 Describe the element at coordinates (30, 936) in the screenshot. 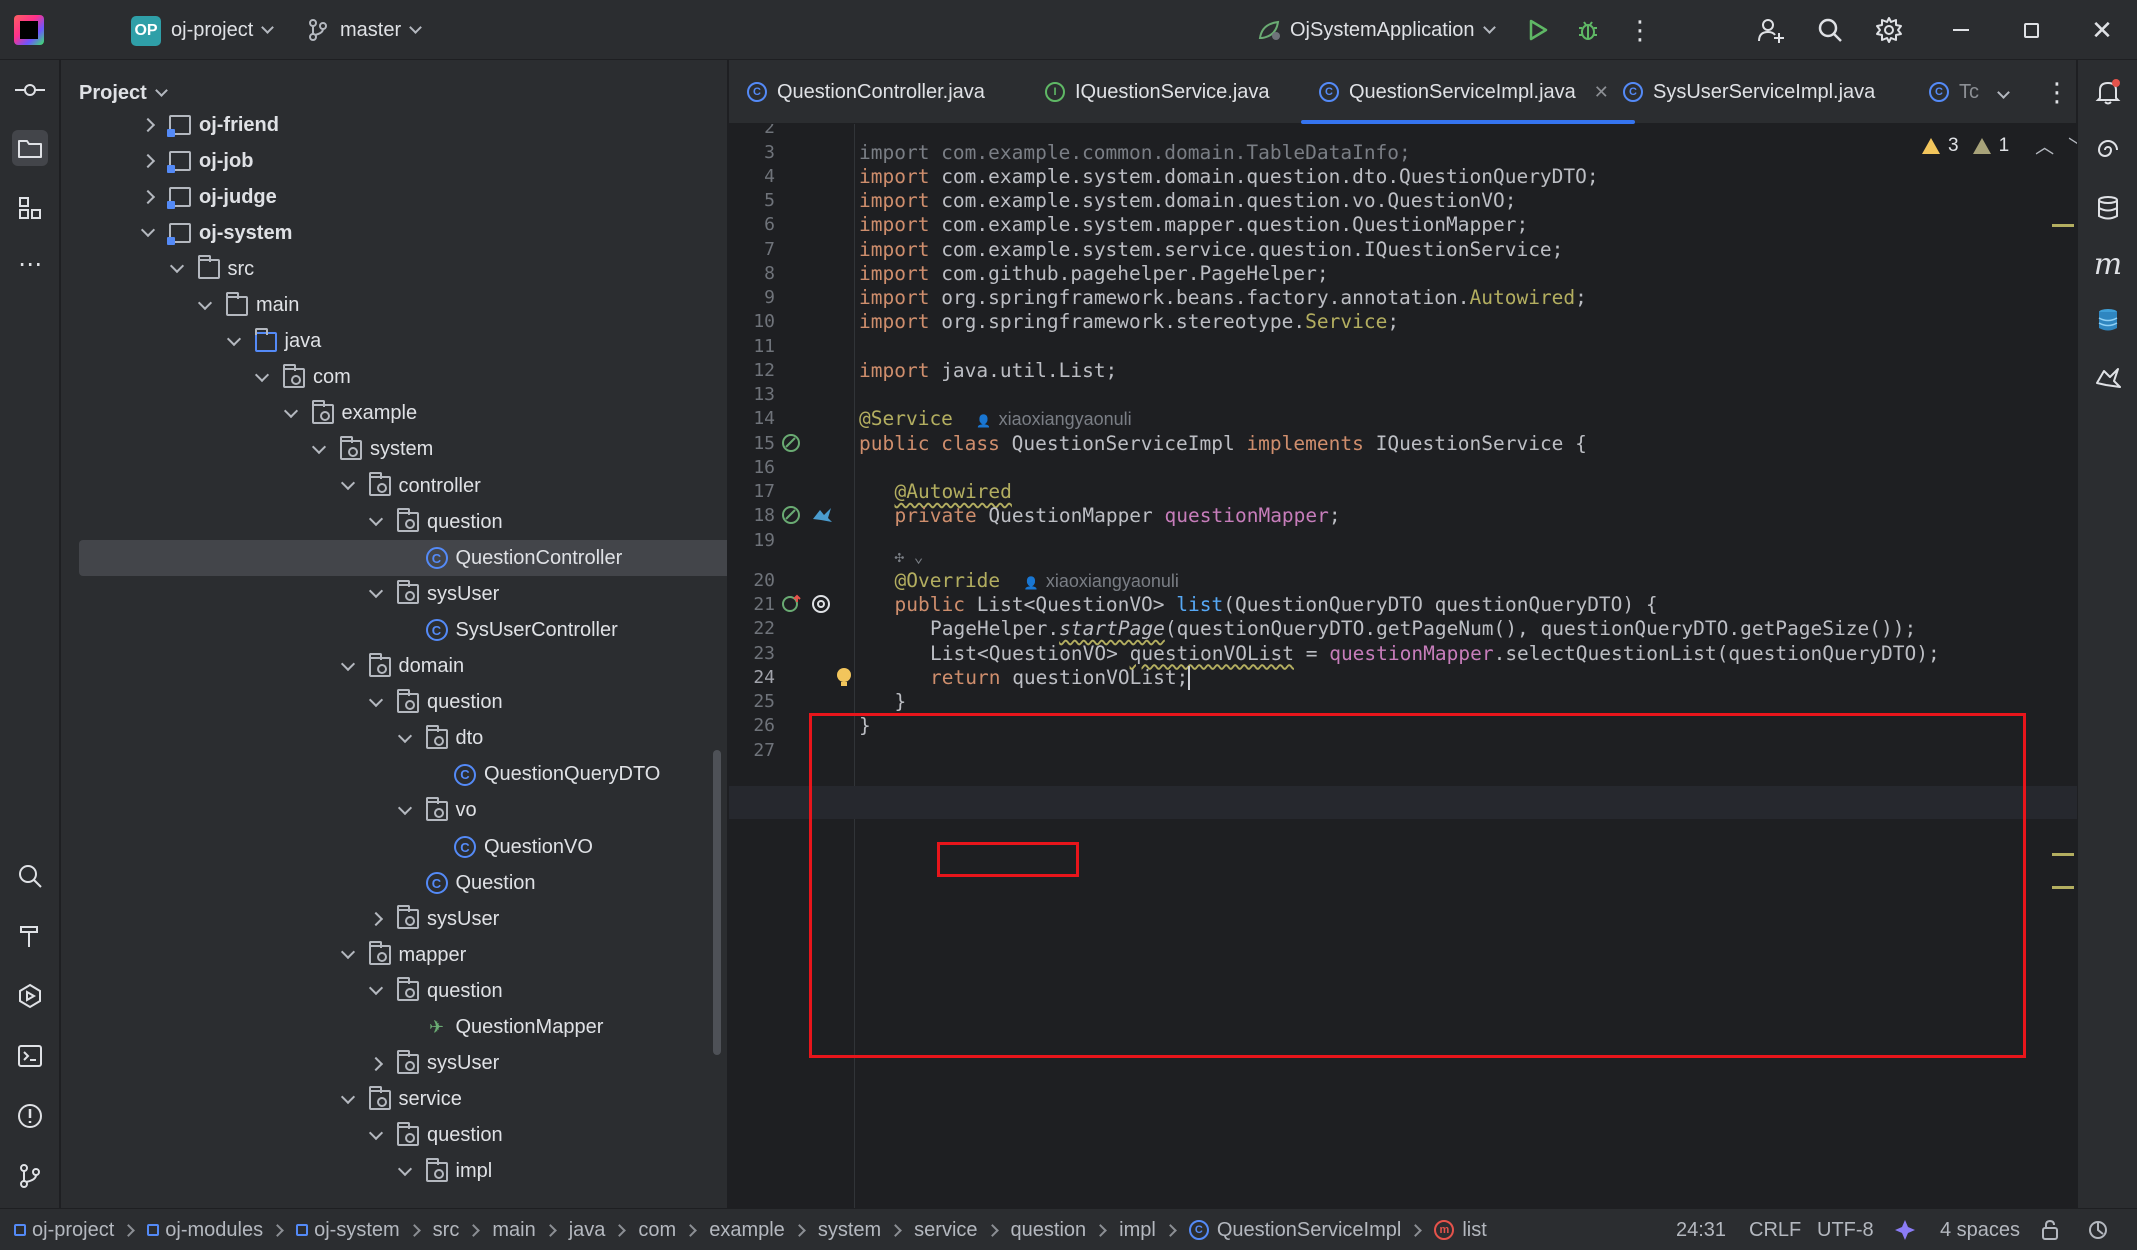

I see `build-tool-button` at that location.